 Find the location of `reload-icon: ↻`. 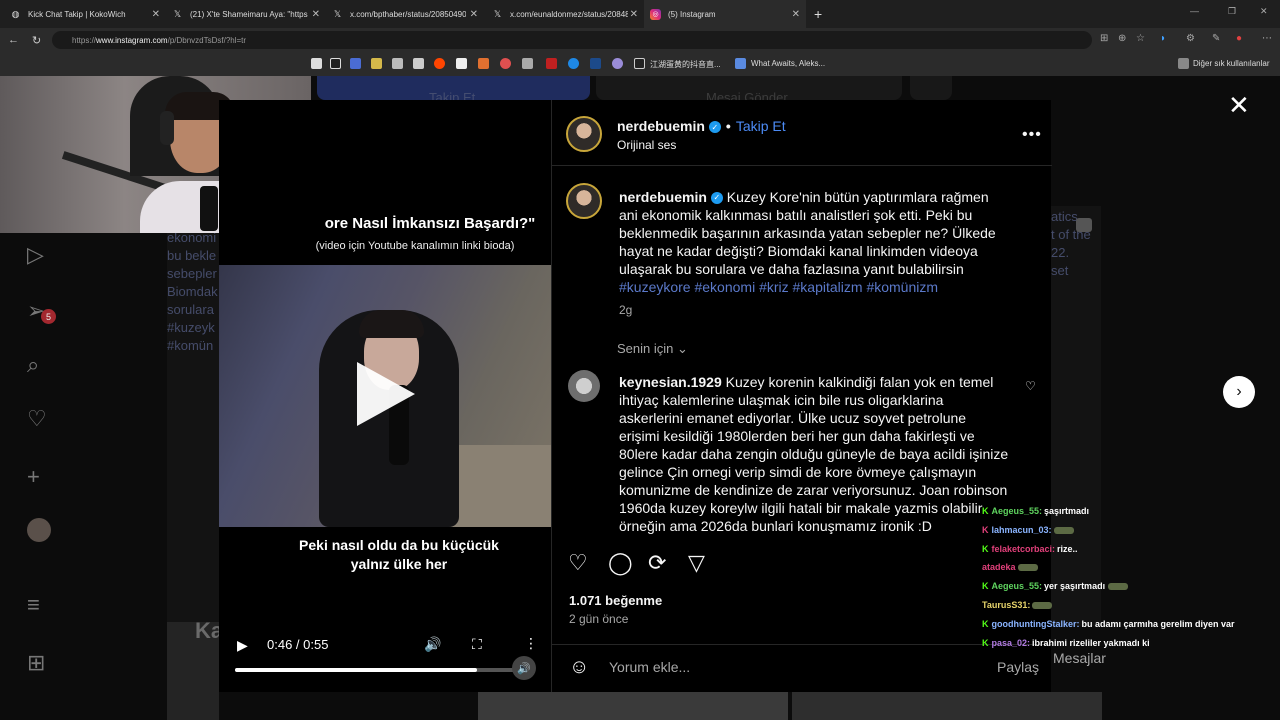

reload-icon: ↻ is located at coordinates (36, 40).